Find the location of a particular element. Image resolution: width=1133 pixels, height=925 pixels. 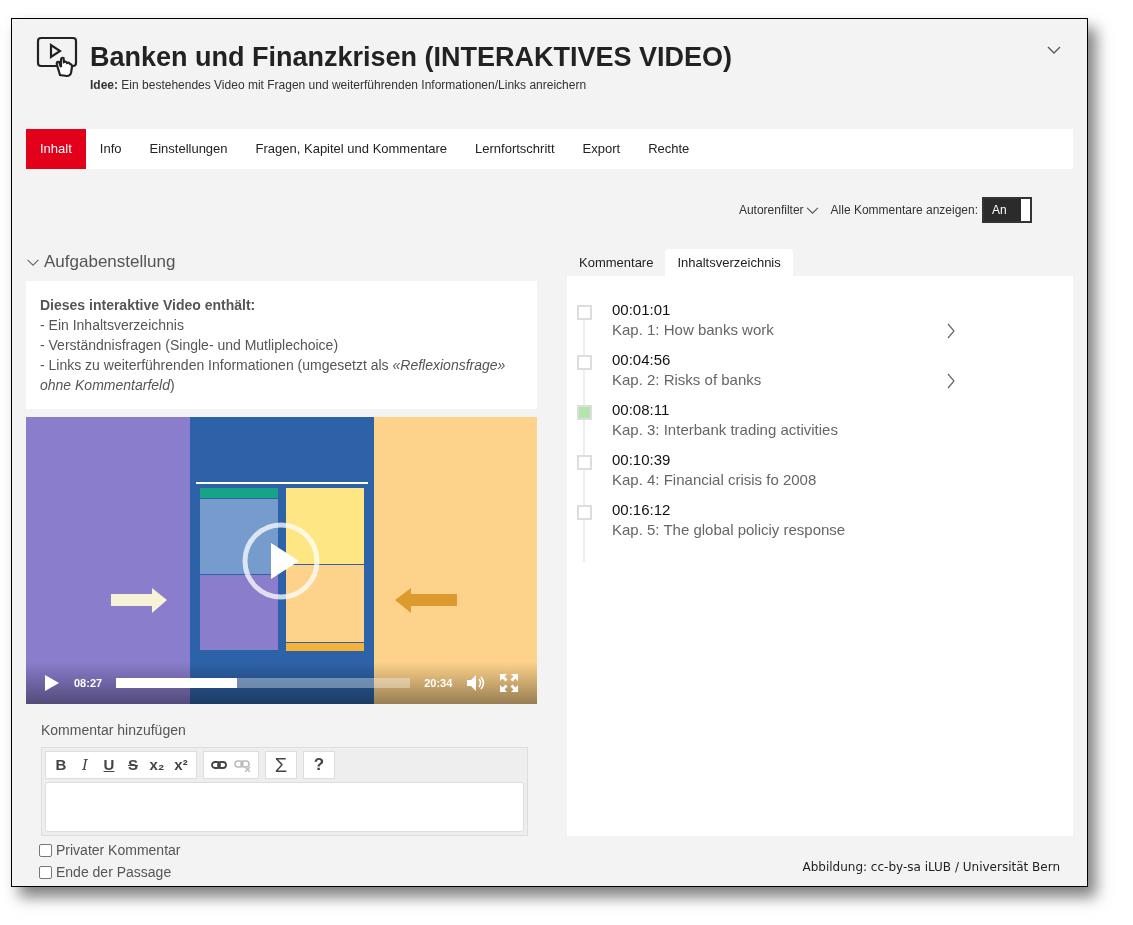

superscript-button: x² is located at coordinates (181, 765).